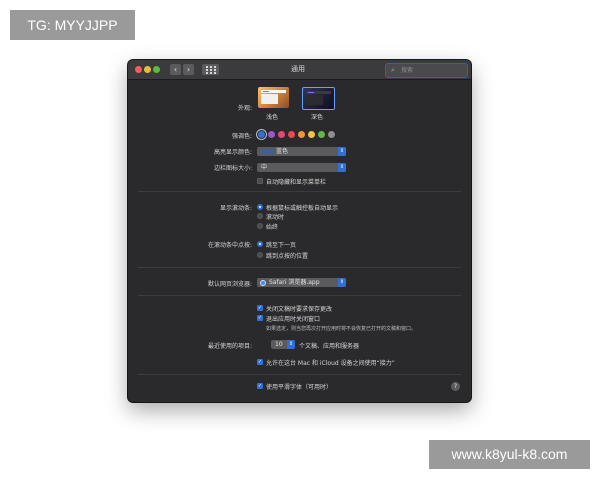 This screenshot has width=600, height=480. I want to click on zoom-window-button, so click(156, 69).